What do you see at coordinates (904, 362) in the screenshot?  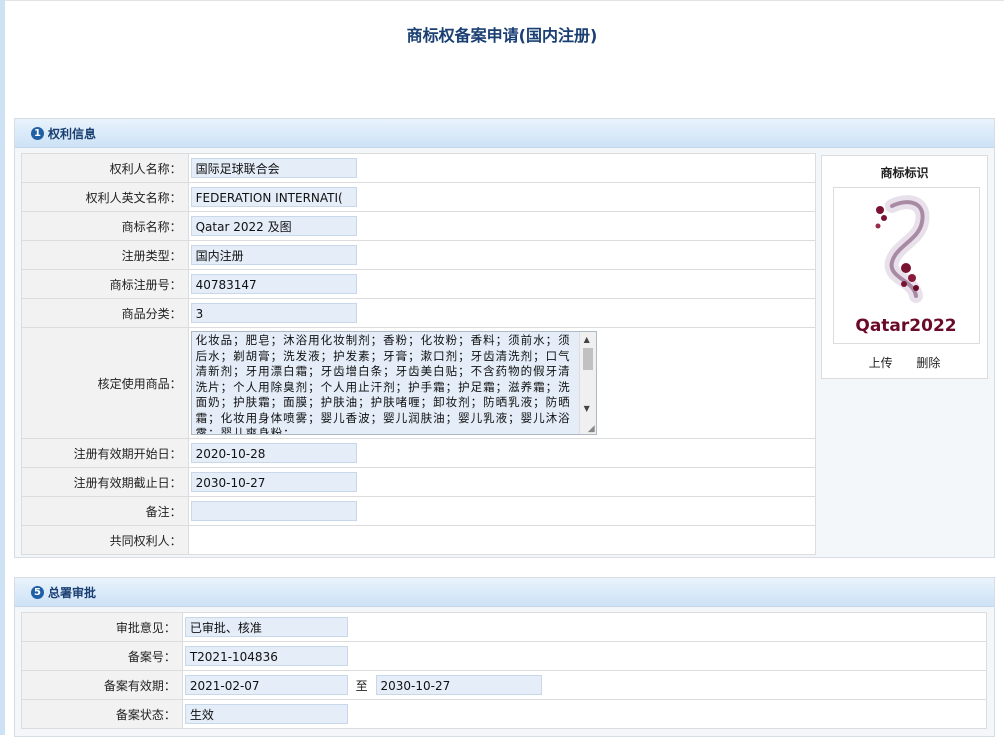 I see `logo-actions: 上传 删除` at bounding box center [904, 362].